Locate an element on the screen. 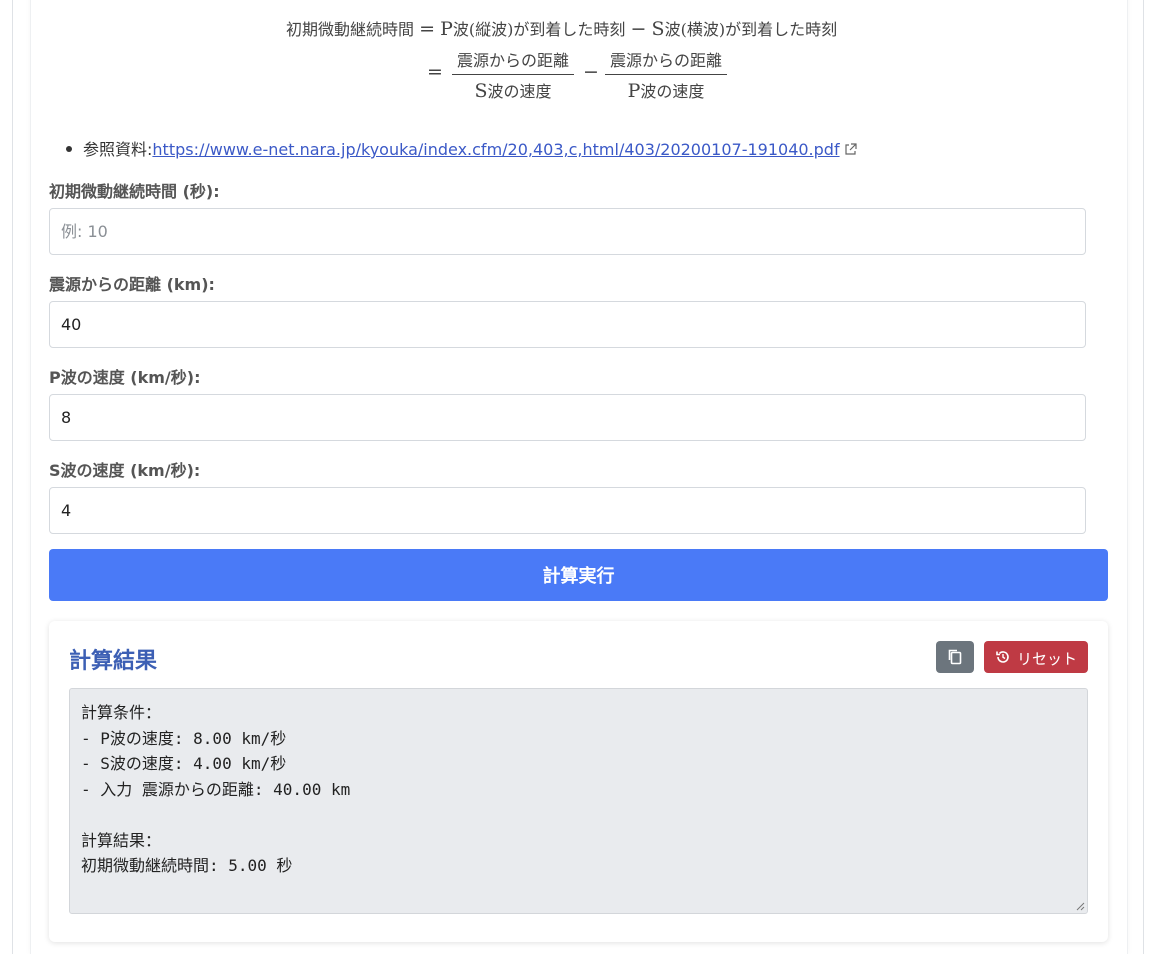 This screenshot has height=954, width=1160. formula-p-wave: 波(縦波) is located at coordinates (483, 29).